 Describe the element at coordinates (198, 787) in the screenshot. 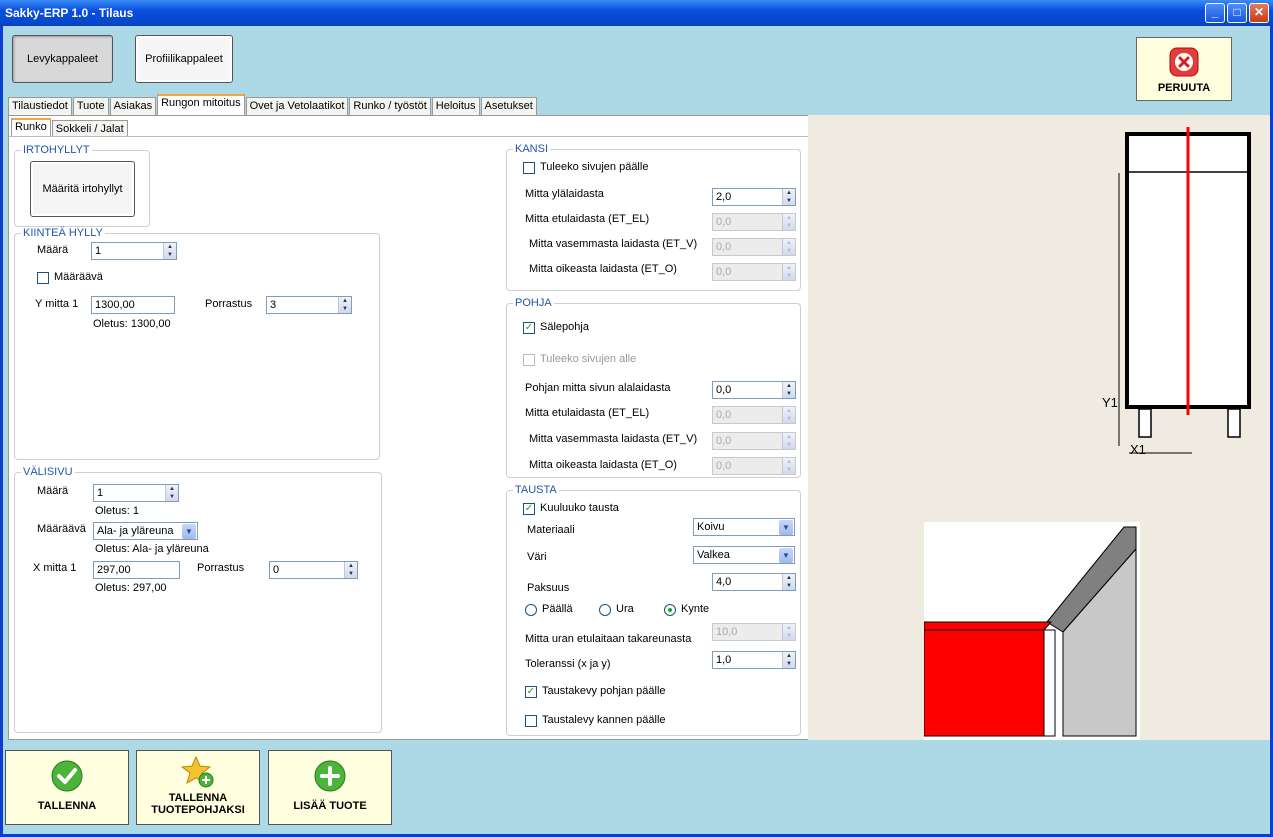

I see `tallenna-tuotepohjaksi-button: TALLENNA TUOTEPOHJAKSI` at that location.